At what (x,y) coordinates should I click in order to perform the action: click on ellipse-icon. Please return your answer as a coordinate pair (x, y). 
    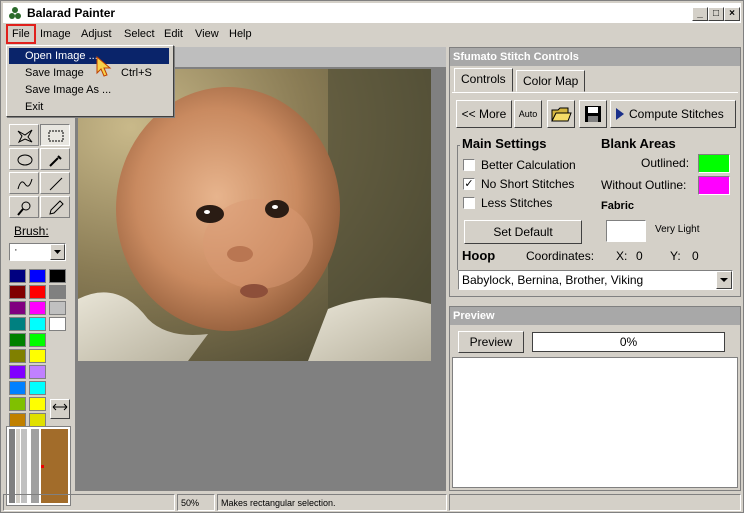
    Looking at the image, I should click on (25, 160).